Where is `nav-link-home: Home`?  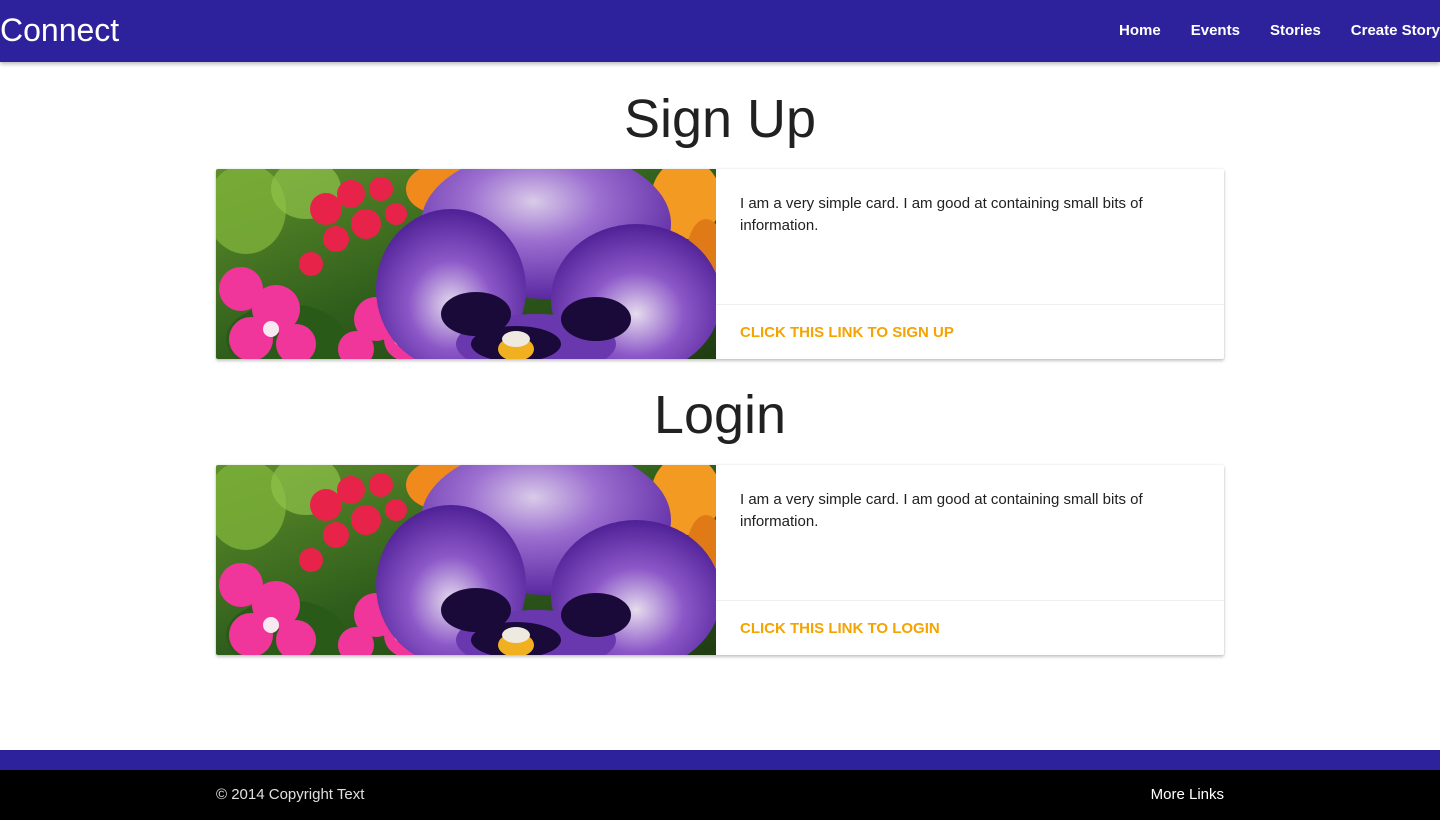 nav-link-home: Home is located at coordinates (1140, 31).